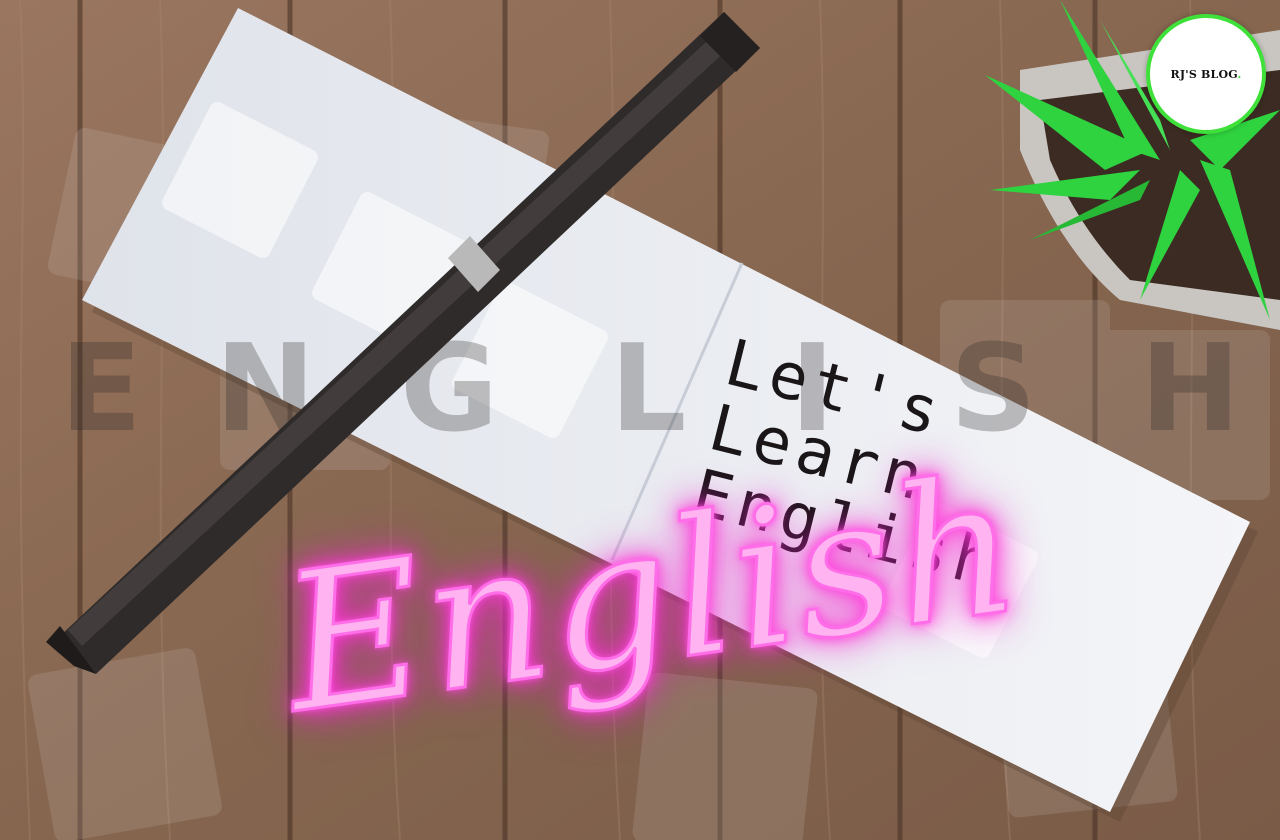 The image size is (1280, 840). I want to click on watermark-letter-e: E, so click(101, 389).